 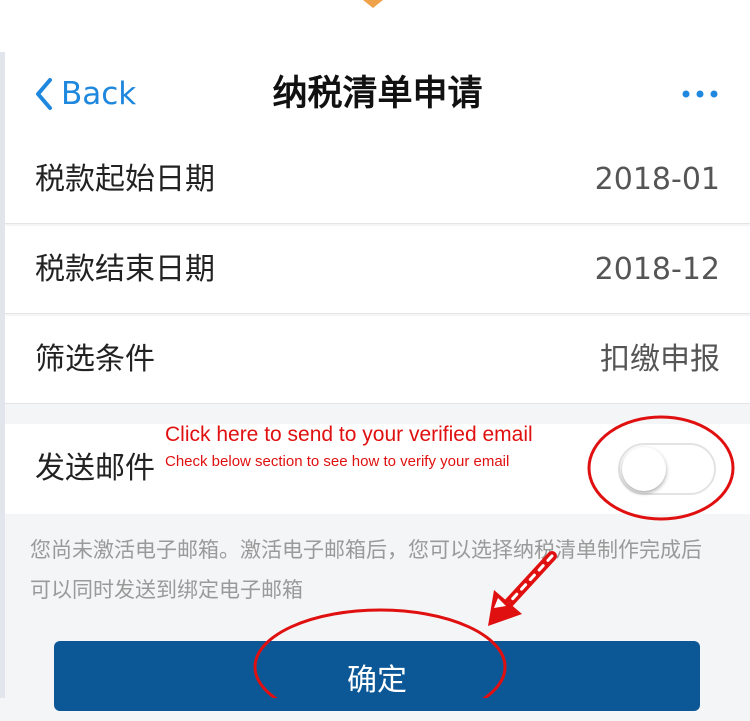 I want to click on filter-label: 筛选条件, so click(x=95, y=359).